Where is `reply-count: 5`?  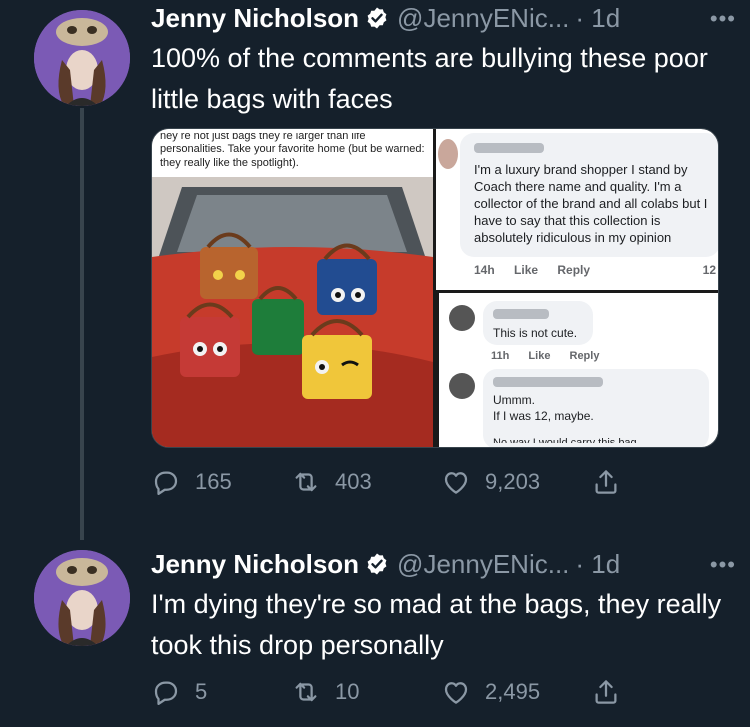
reply-count: 5 is located at coordinates (201, 691).